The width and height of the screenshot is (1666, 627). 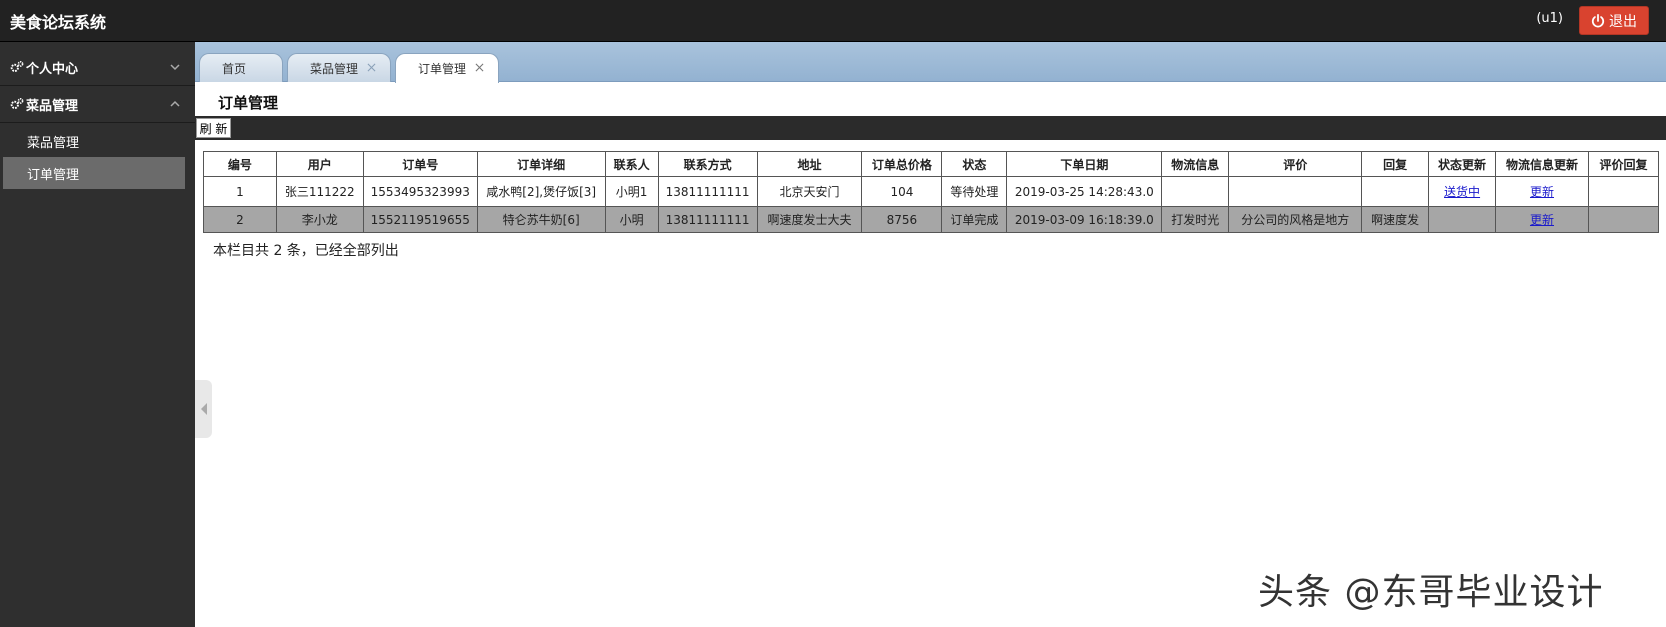 I want to click on tab-dish-management: 菜品管理, so click(x=339, y=67).